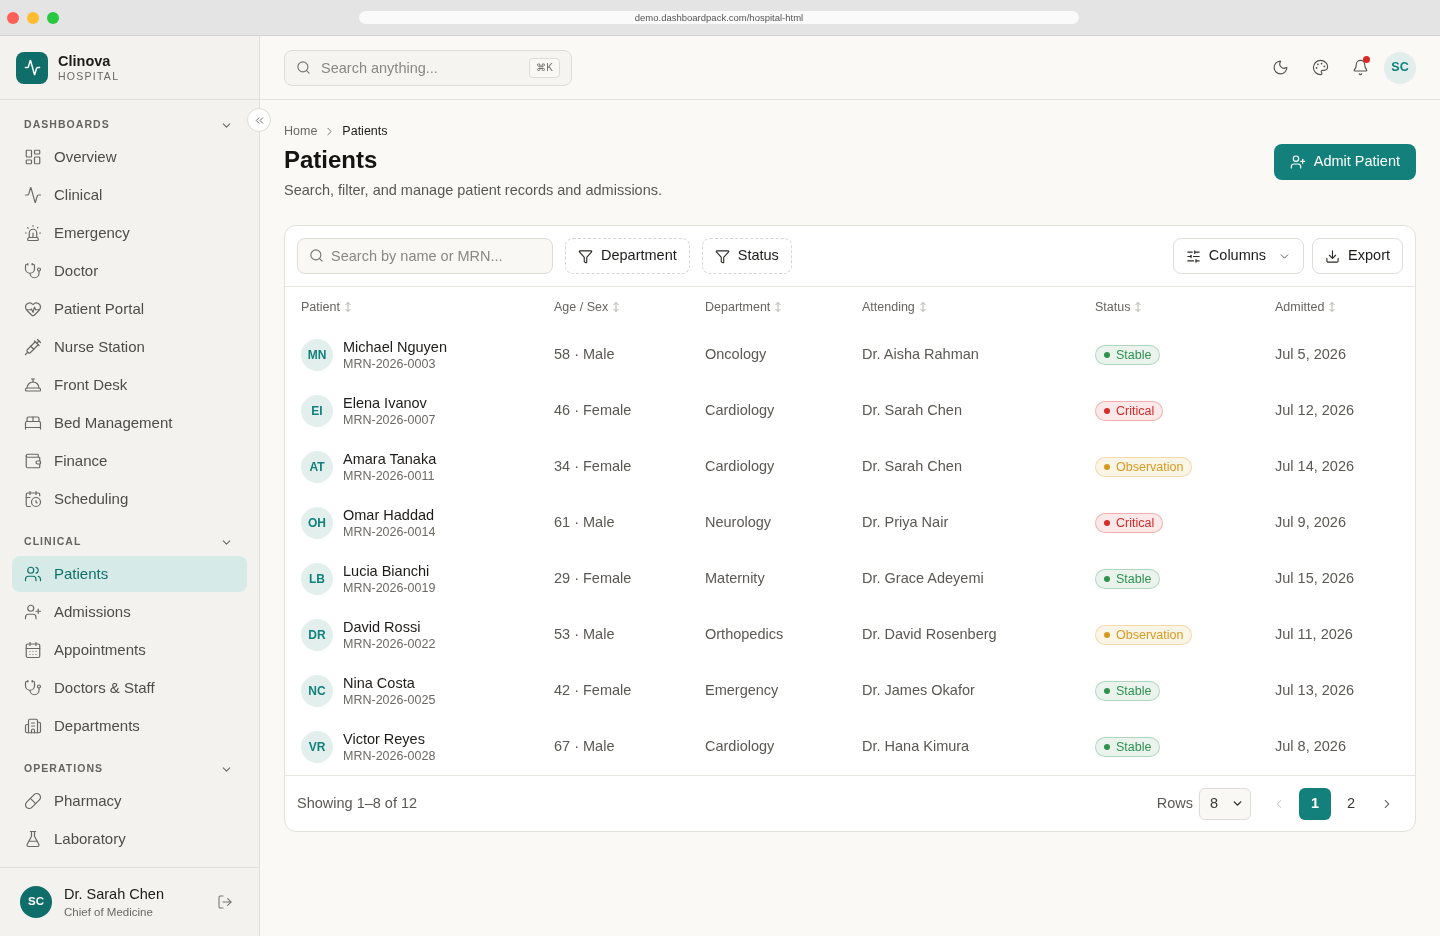 The image size is (1440, 936). I want to click on rows-per-page-select: 8, so click(1225, 803).